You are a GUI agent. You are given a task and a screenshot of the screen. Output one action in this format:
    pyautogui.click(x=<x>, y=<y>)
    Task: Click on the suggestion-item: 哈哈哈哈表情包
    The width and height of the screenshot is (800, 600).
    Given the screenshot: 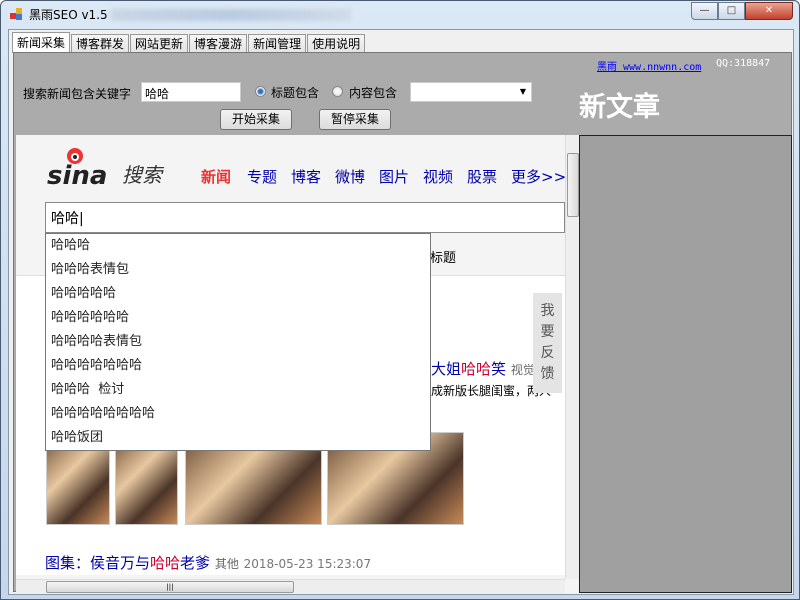 What is the action you would take?
    pyautogui.click(x=238, y=342)
    